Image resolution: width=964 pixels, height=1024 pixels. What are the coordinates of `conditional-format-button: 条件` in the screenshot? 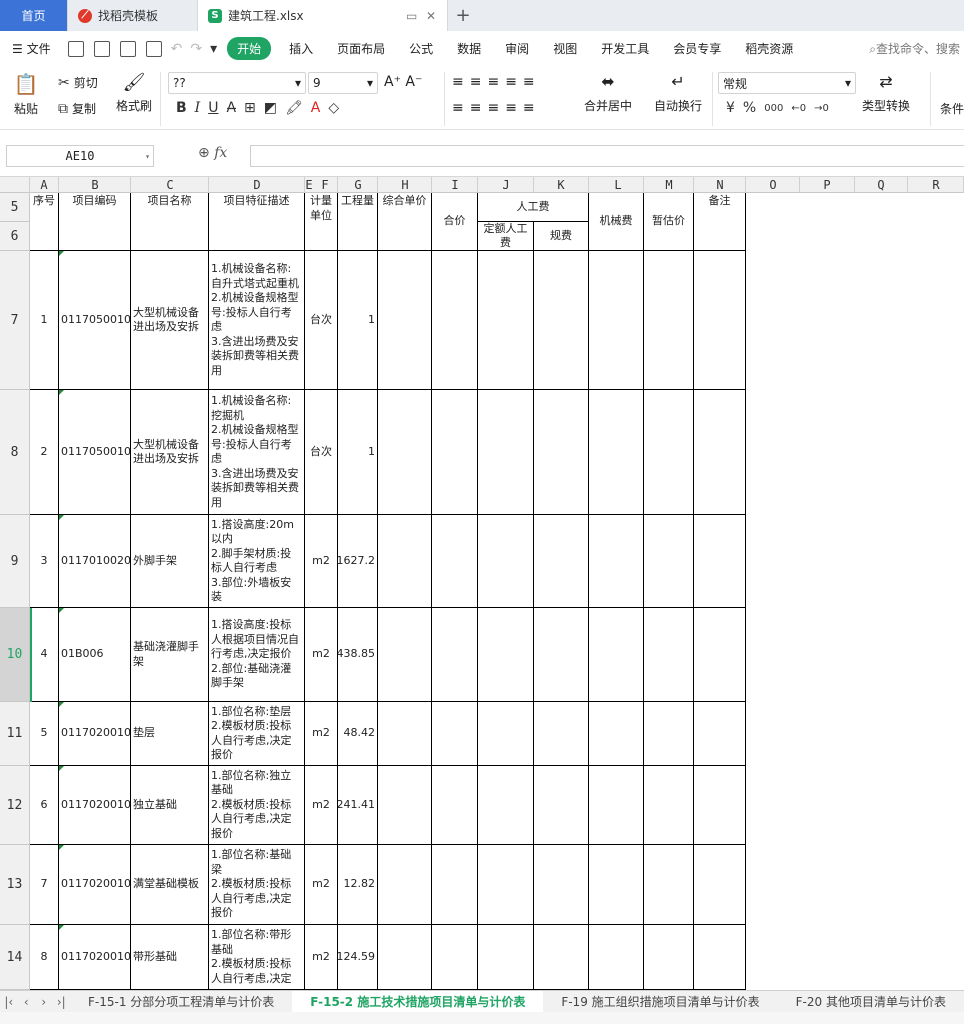 It's located at (952, 108).